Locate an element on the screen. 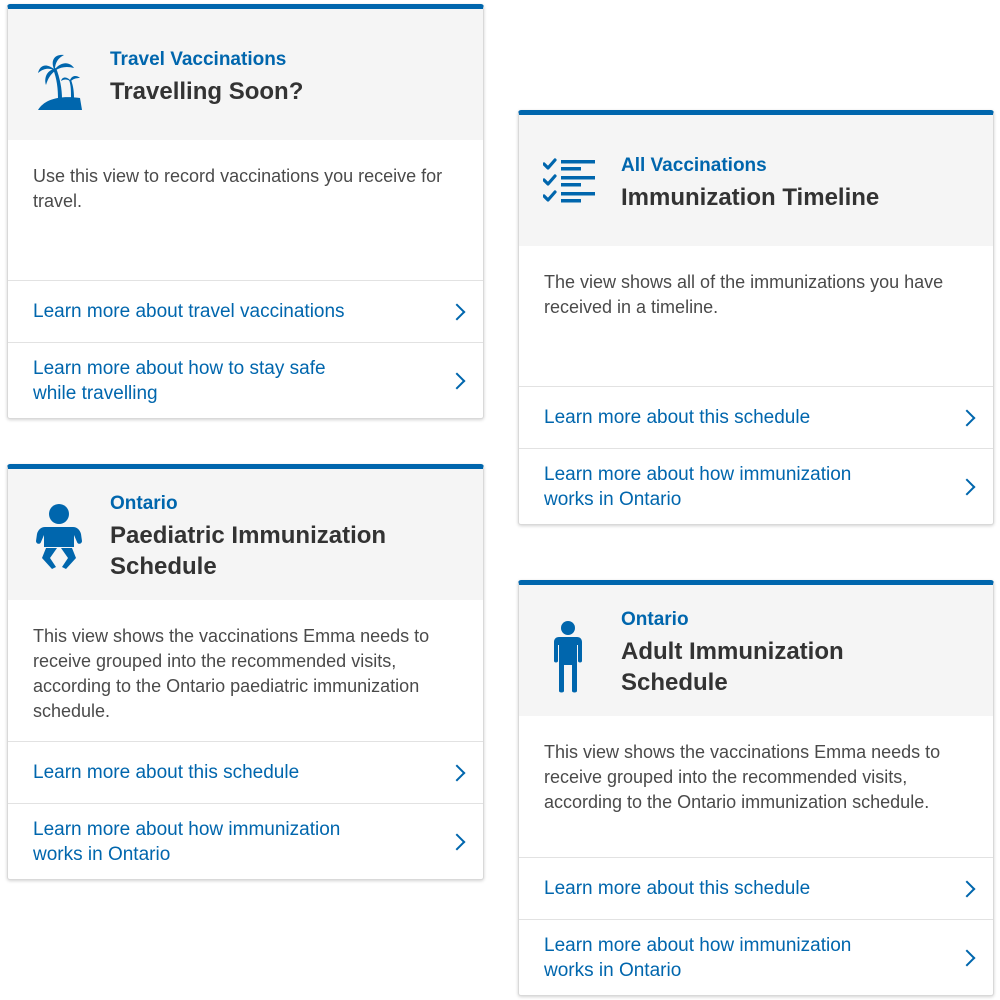 Image resolution: width=1000 pixels, height=1000 pixels. baby-icon is located at coordinates (59, 536).